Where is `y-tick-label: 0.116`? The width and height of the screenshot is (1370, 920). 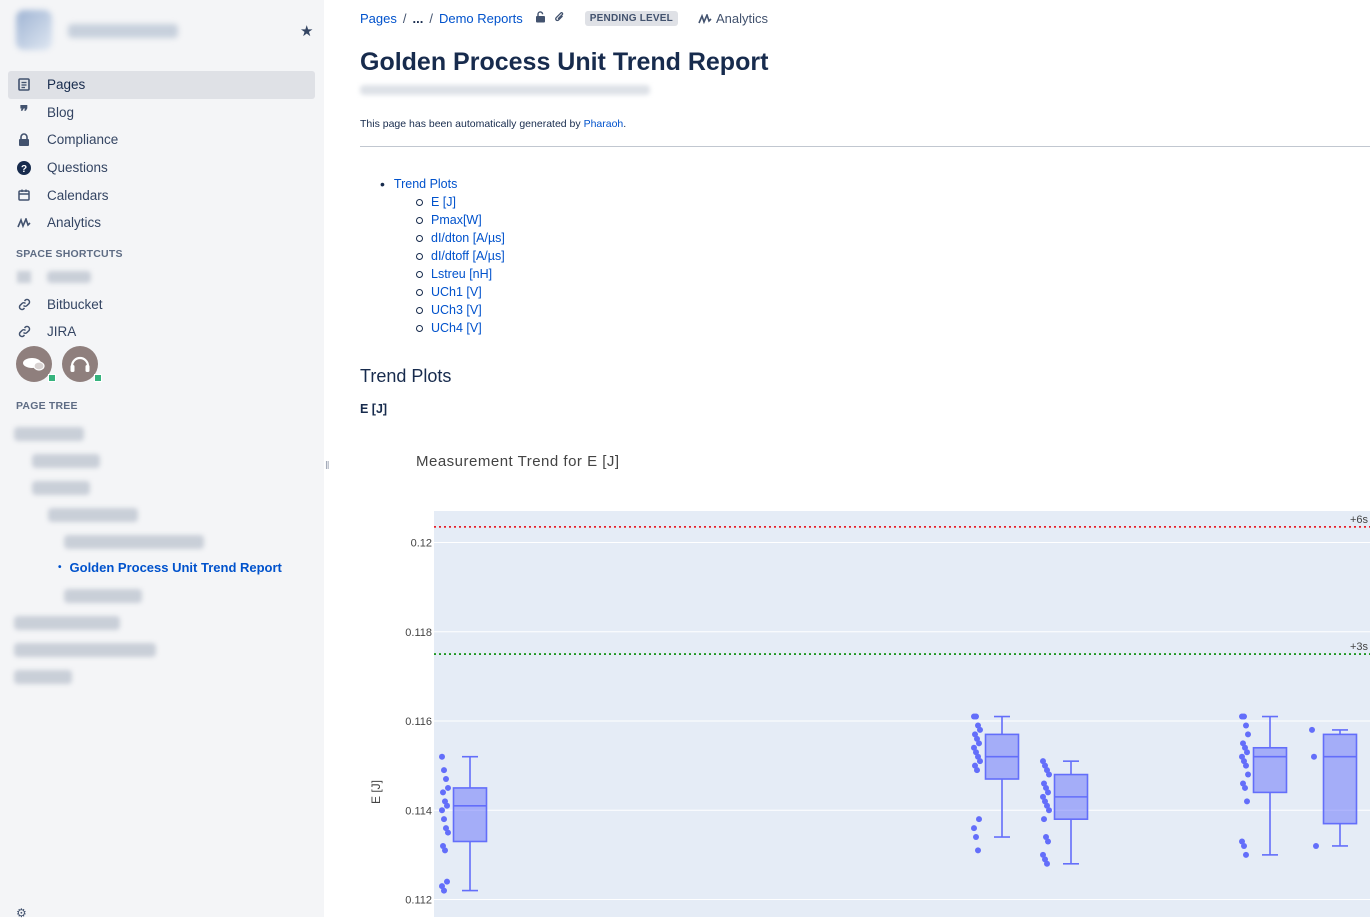 y-tick-label: 0.116 is located at coordinates (418, 722).